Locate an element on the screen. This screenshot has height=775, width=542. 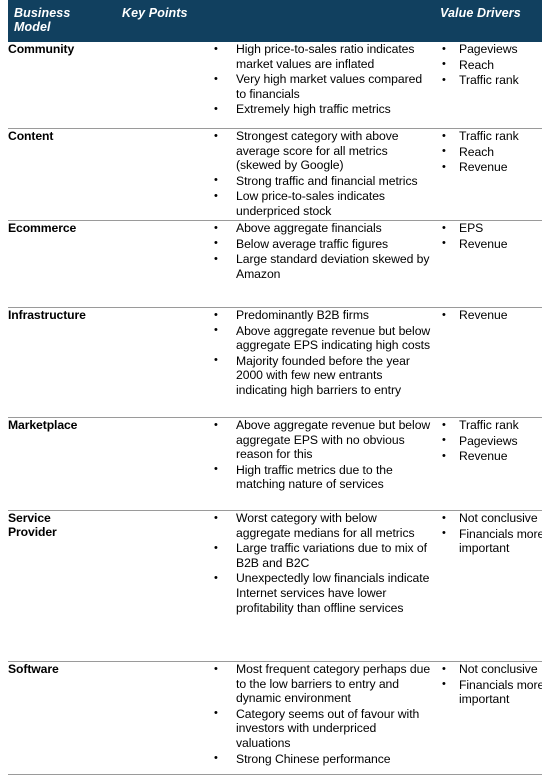
header-row: Business Model Key Points Value Drivers is located at coordinates (275, 21).